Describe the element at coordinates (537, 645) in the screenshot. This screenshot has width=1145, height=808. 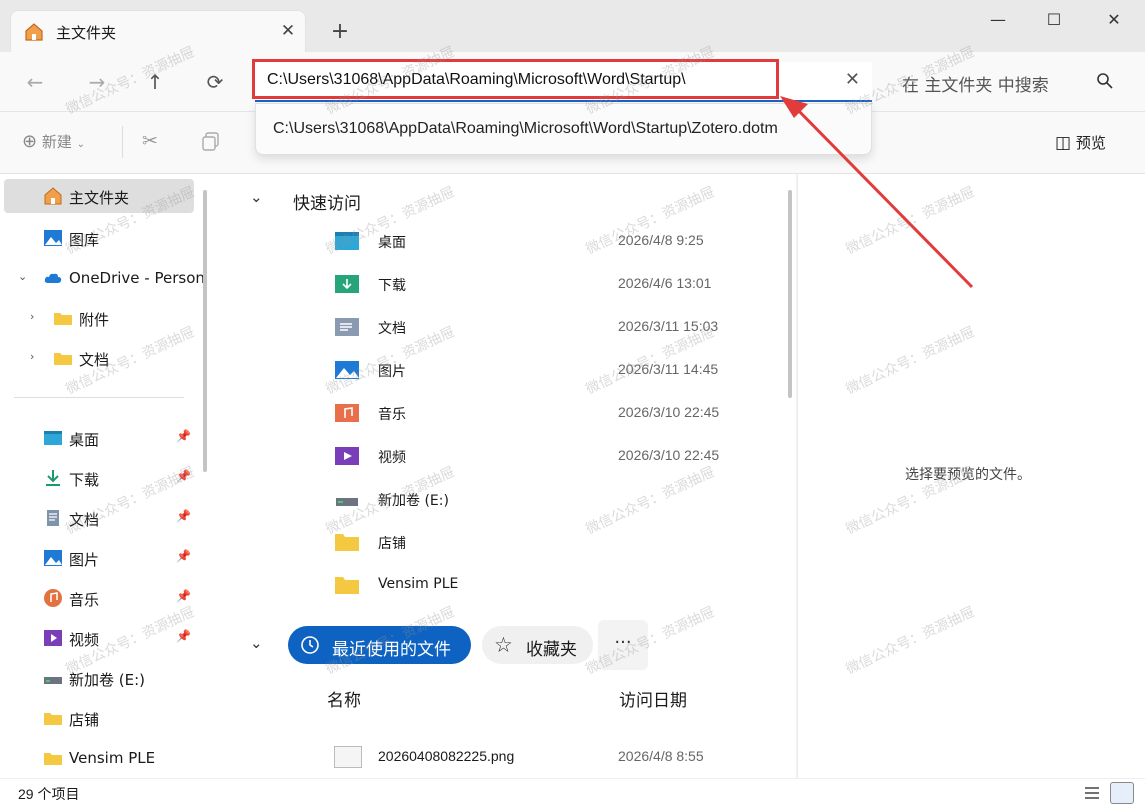
I see `tab-favorites: ☆ 收藏夹` at that location.